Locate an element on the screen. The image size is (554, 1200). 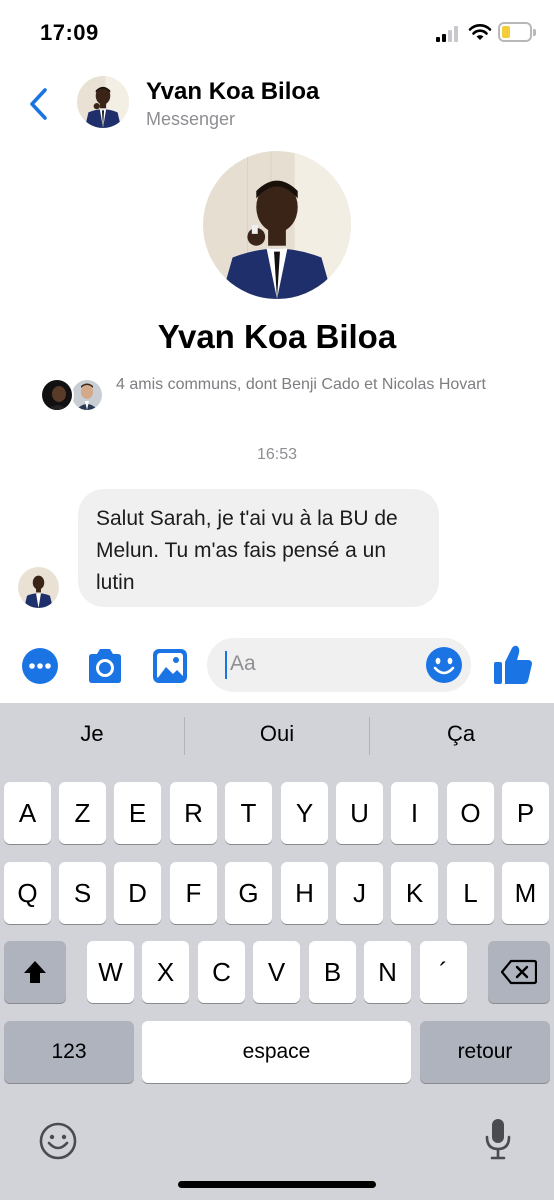
key-s: S is located at coordinates (82, 893).